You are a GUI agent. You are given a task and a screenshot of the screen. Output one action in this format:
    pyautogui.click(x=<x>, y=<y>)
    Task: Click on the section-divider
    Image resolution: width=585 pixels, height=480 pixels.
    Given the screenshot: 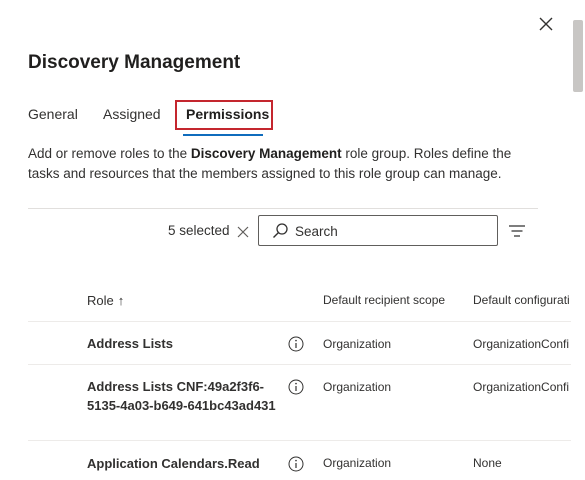 What is the action you would take?
    pyautogui.click(x=283, y=208)
    